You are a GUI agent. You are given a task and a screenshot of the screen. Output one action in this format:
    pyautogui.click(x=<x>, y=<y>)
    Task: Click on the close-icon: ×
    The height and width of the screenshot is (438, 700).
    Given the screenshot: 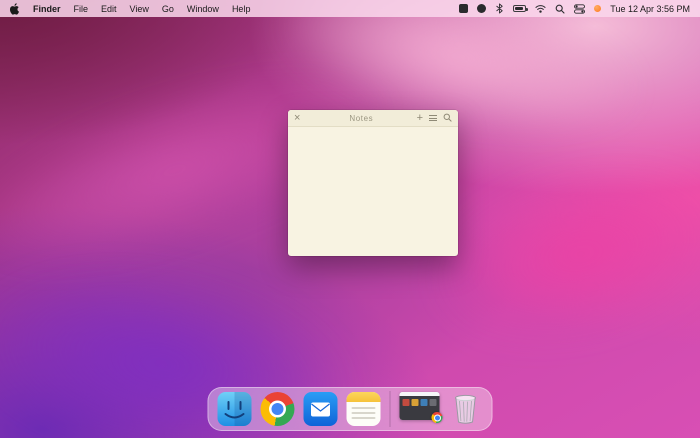 What is the action you would take?
    pyautogui.click(x=300, y=118)
    